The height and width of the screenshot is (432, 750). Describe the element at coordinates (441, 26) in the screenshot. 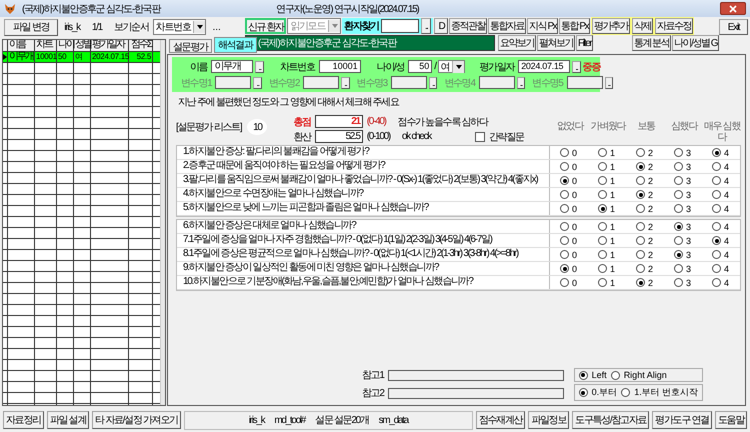

I see `d-button: D` at that location.